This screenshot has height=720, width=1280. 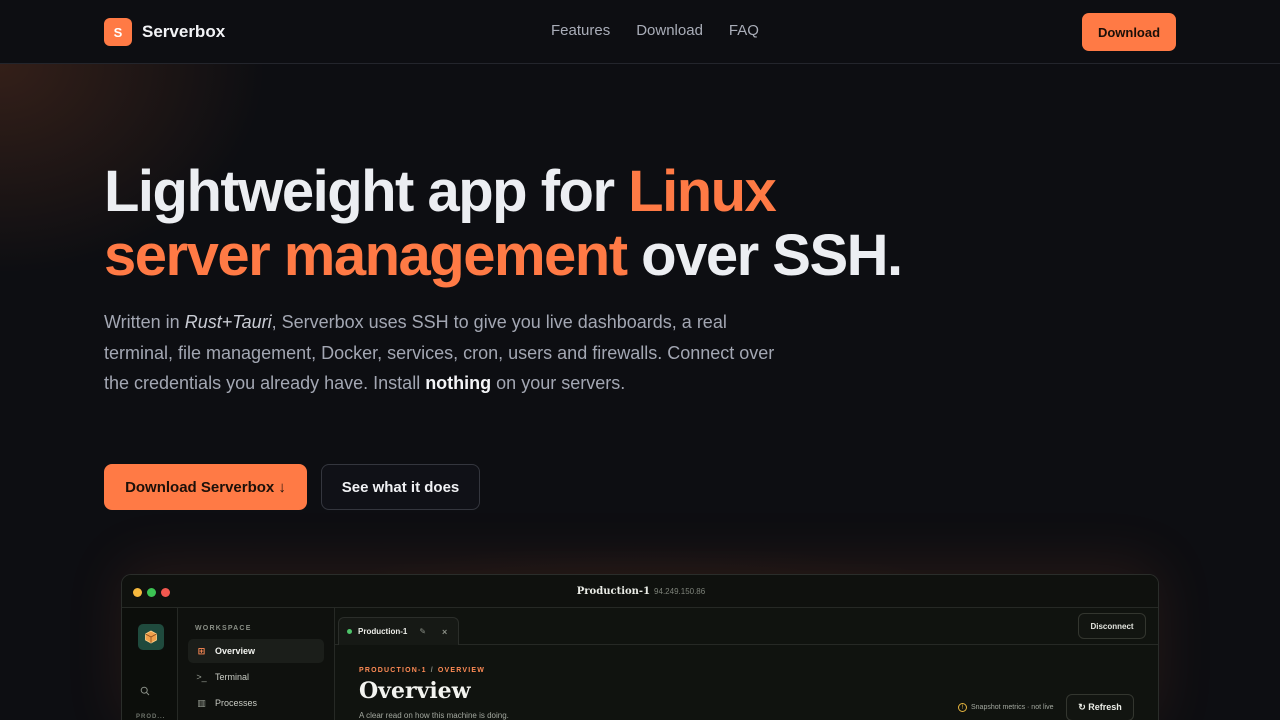 I want to click on search-icon, so click(x=146, y=692).